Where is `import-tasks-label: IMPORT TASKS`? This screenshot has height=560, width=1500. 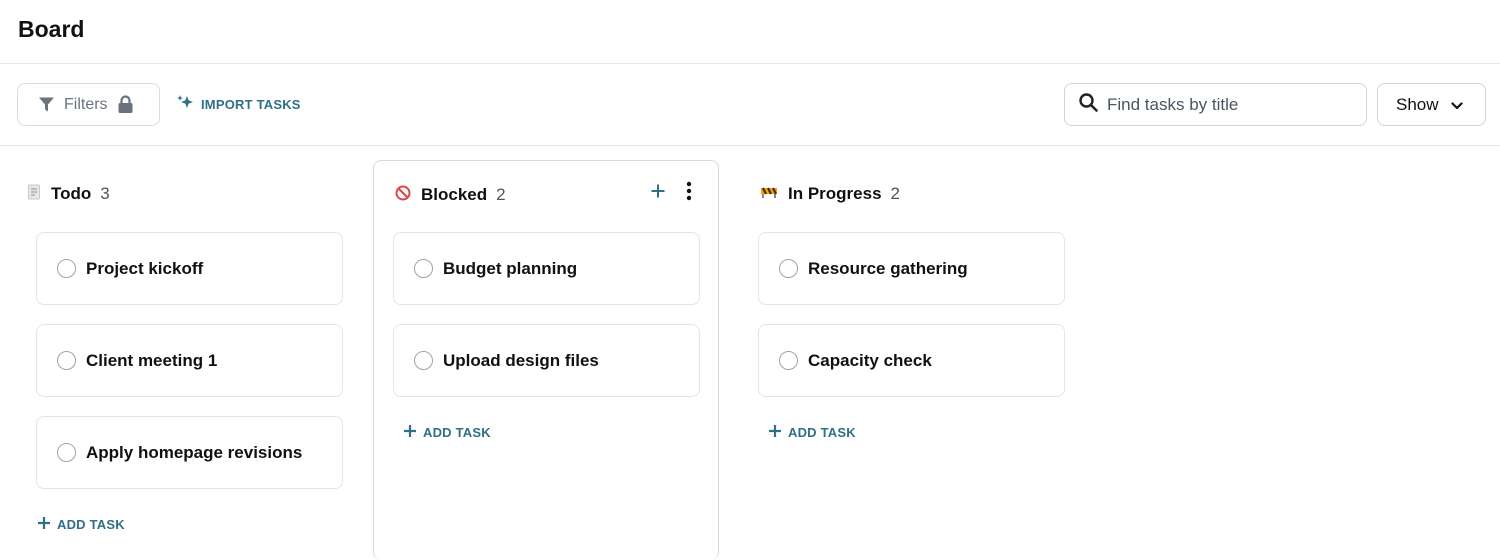 import-tasks-label: IMPORT TASKS is located at coordinates (251, 104).